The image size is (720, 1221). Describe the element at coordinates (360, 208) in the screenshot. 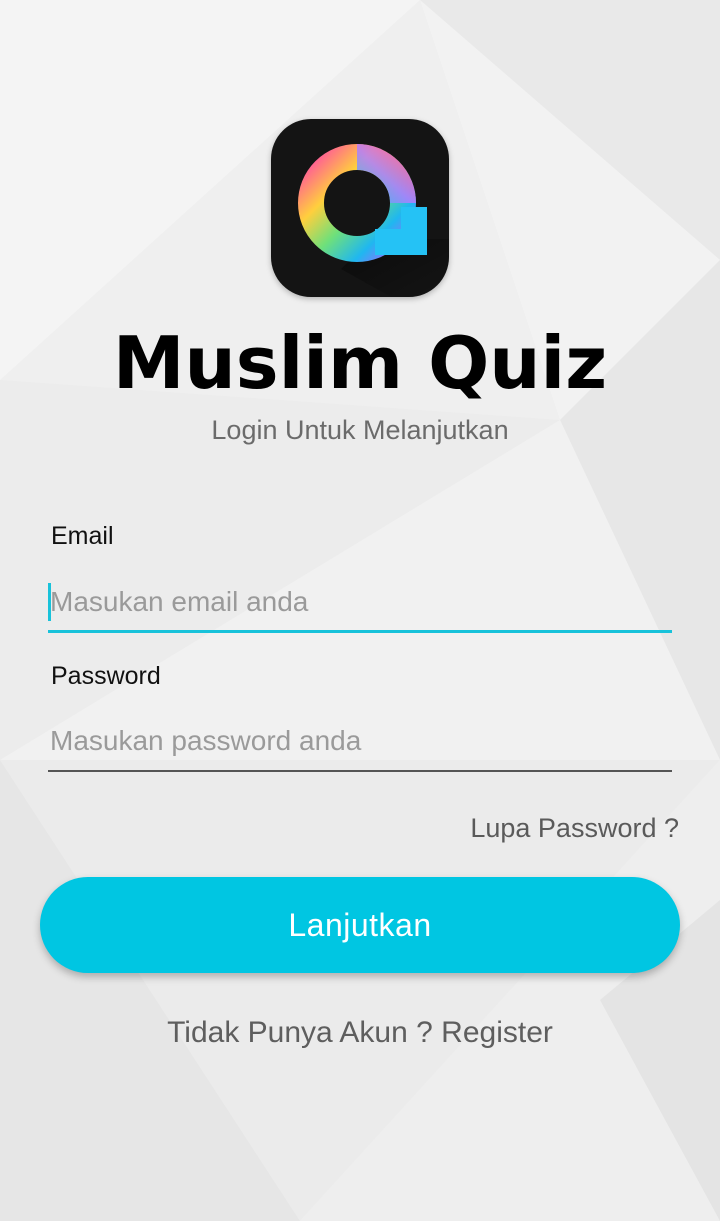

I see `q-rainbow-logo-icon` at that location.